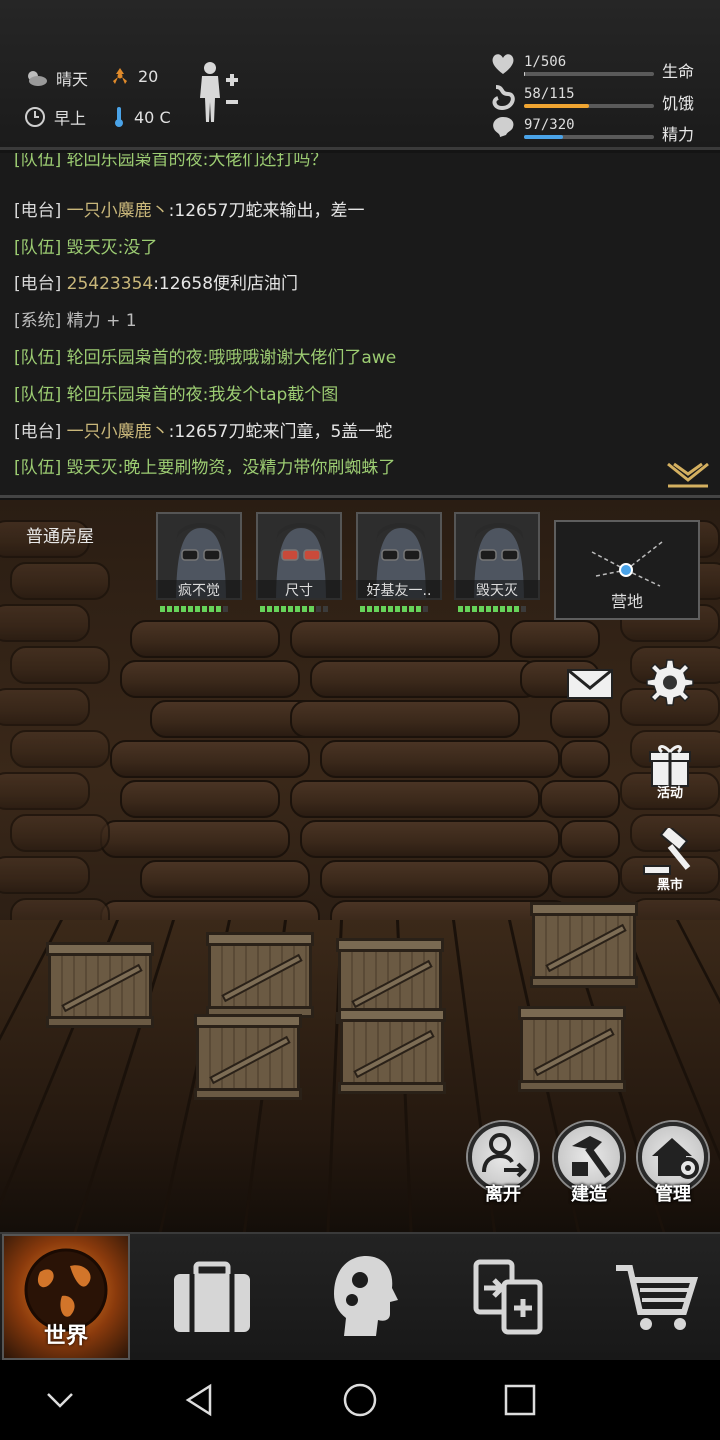  Describe the element at coordinates (669, 885) in the screenshot. I see `black-market-label: 黑市` at that location.